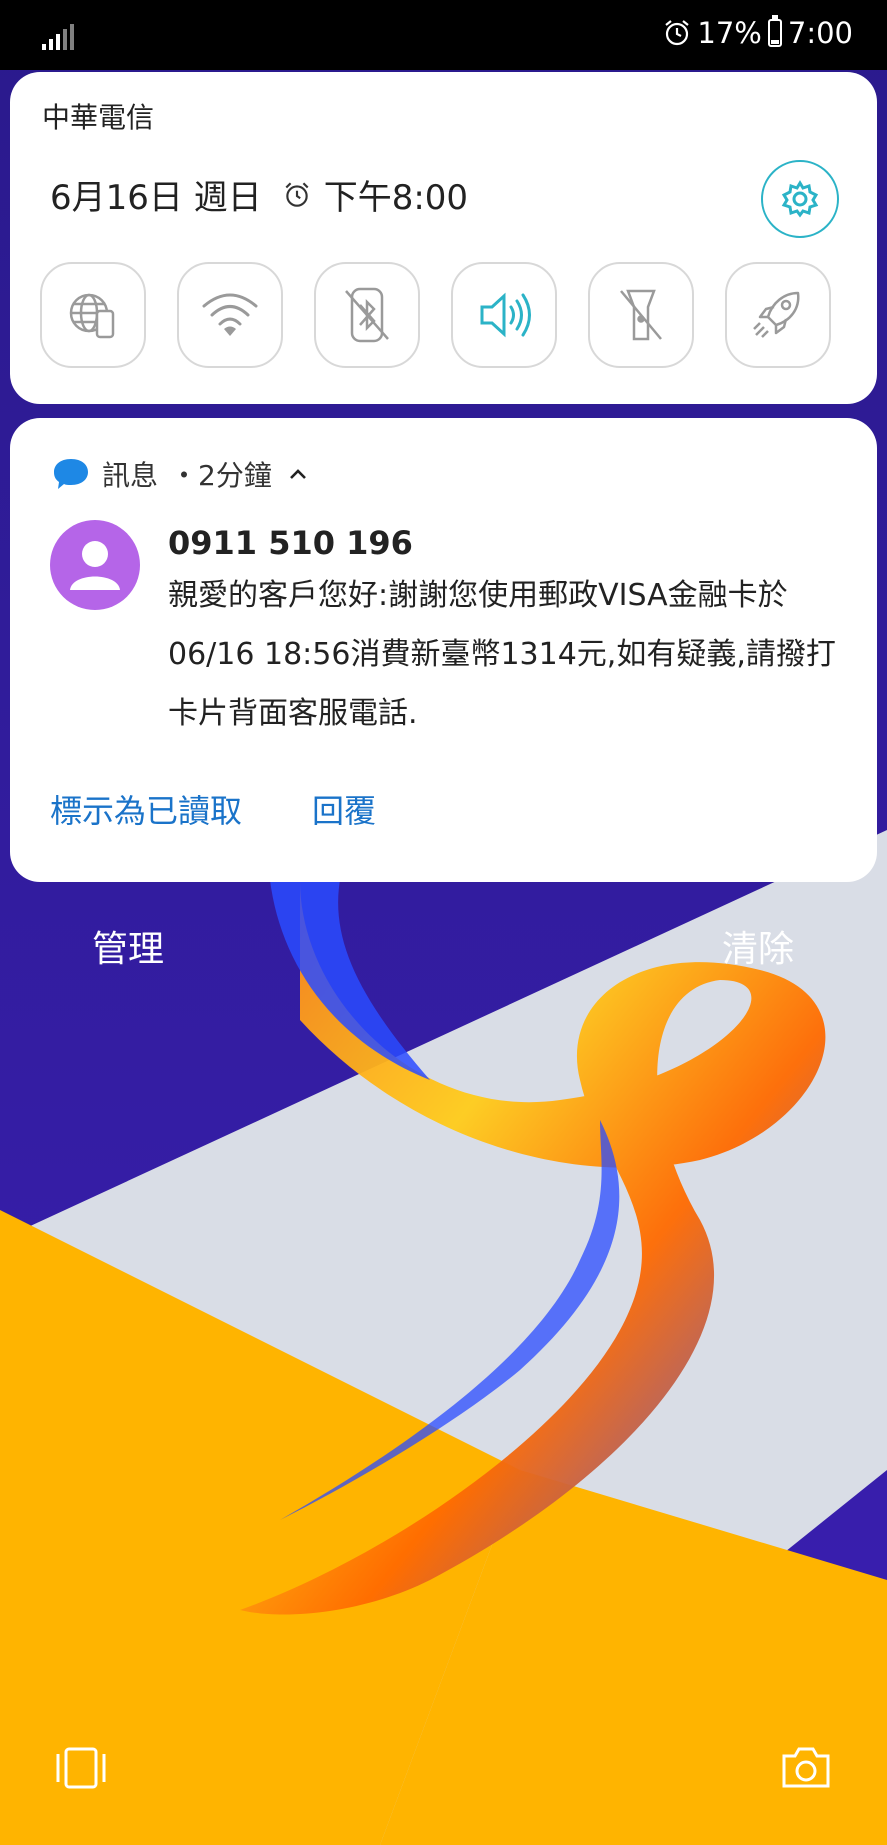  I want to click on notification-app-name: 訊息, so click(130, 475).